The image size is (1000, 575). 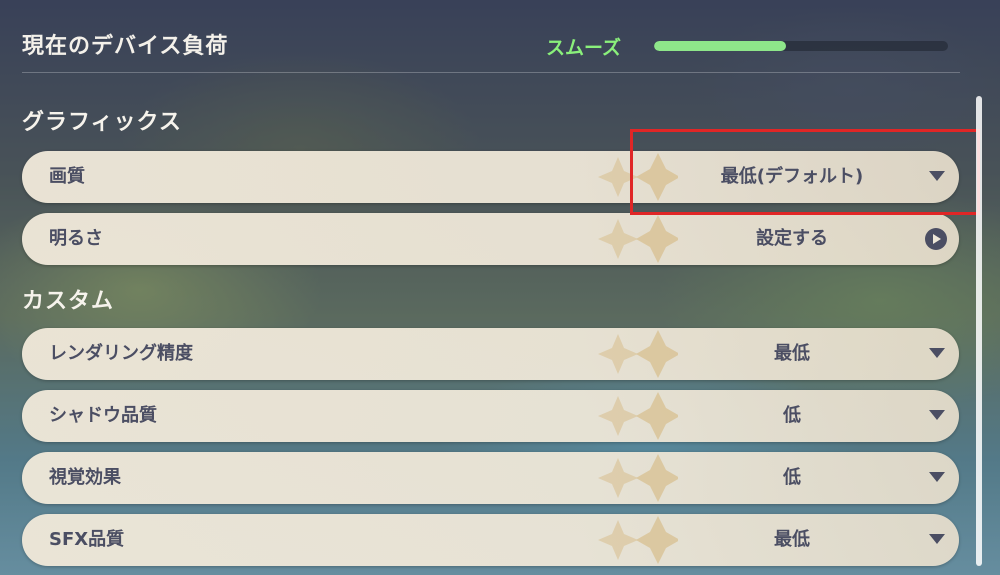 What do you see at coordinates (87, 539) in the screenshot?
I see `setting-label: SFX品質` at bounding box center [87, 539].